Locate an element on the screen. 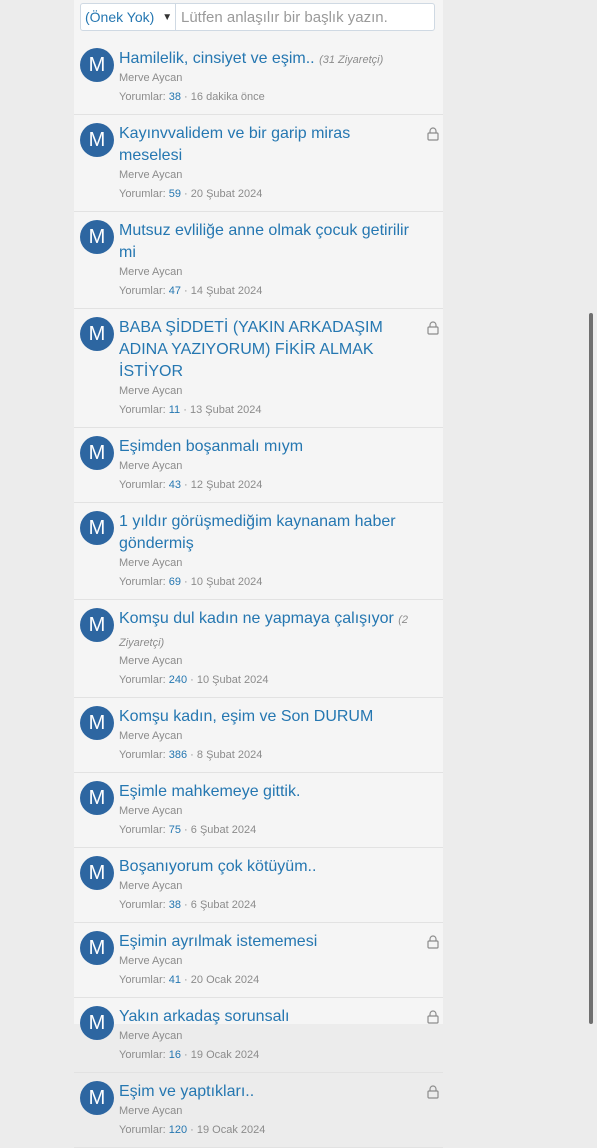  thread-title-text: Eşimden boşanmalı mıym is located at coordinates (211, 446).